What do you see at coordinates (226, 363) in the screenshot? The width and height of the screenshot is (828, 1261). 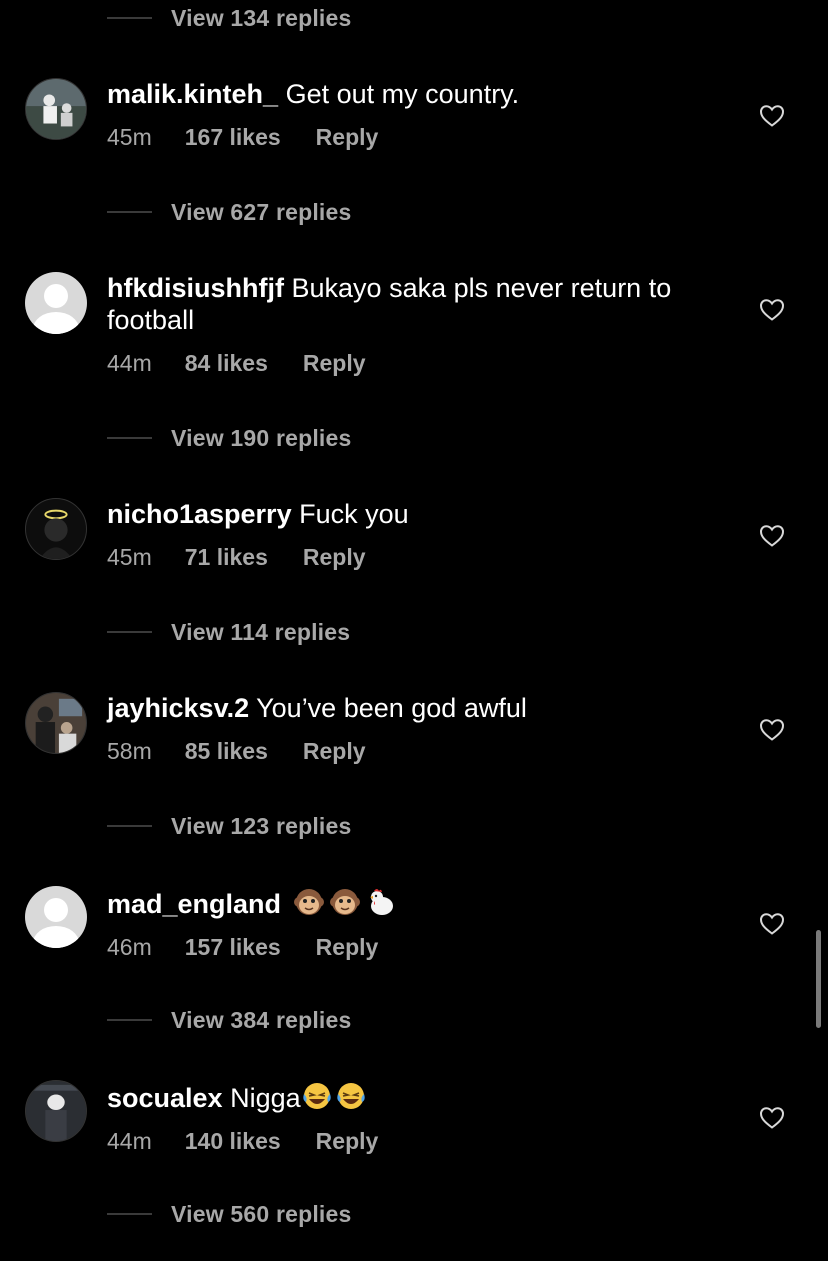 I see `comment-likes: 84 likes` at bounding box center [226, 363].